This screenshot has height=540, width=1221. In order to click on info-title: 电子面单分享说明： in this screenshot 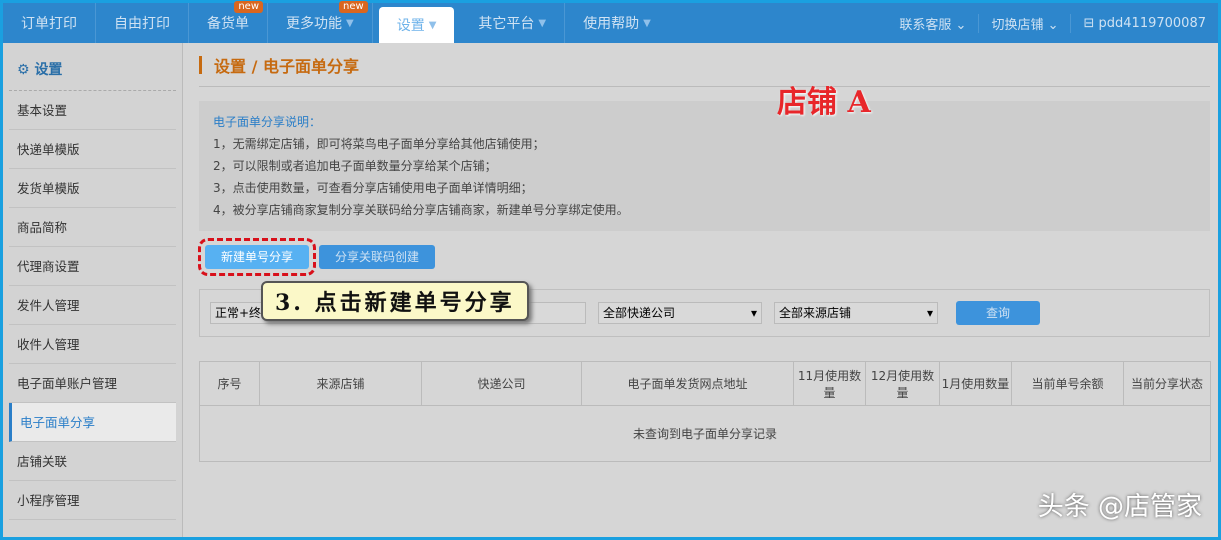, I will do `click(267, 122)`.